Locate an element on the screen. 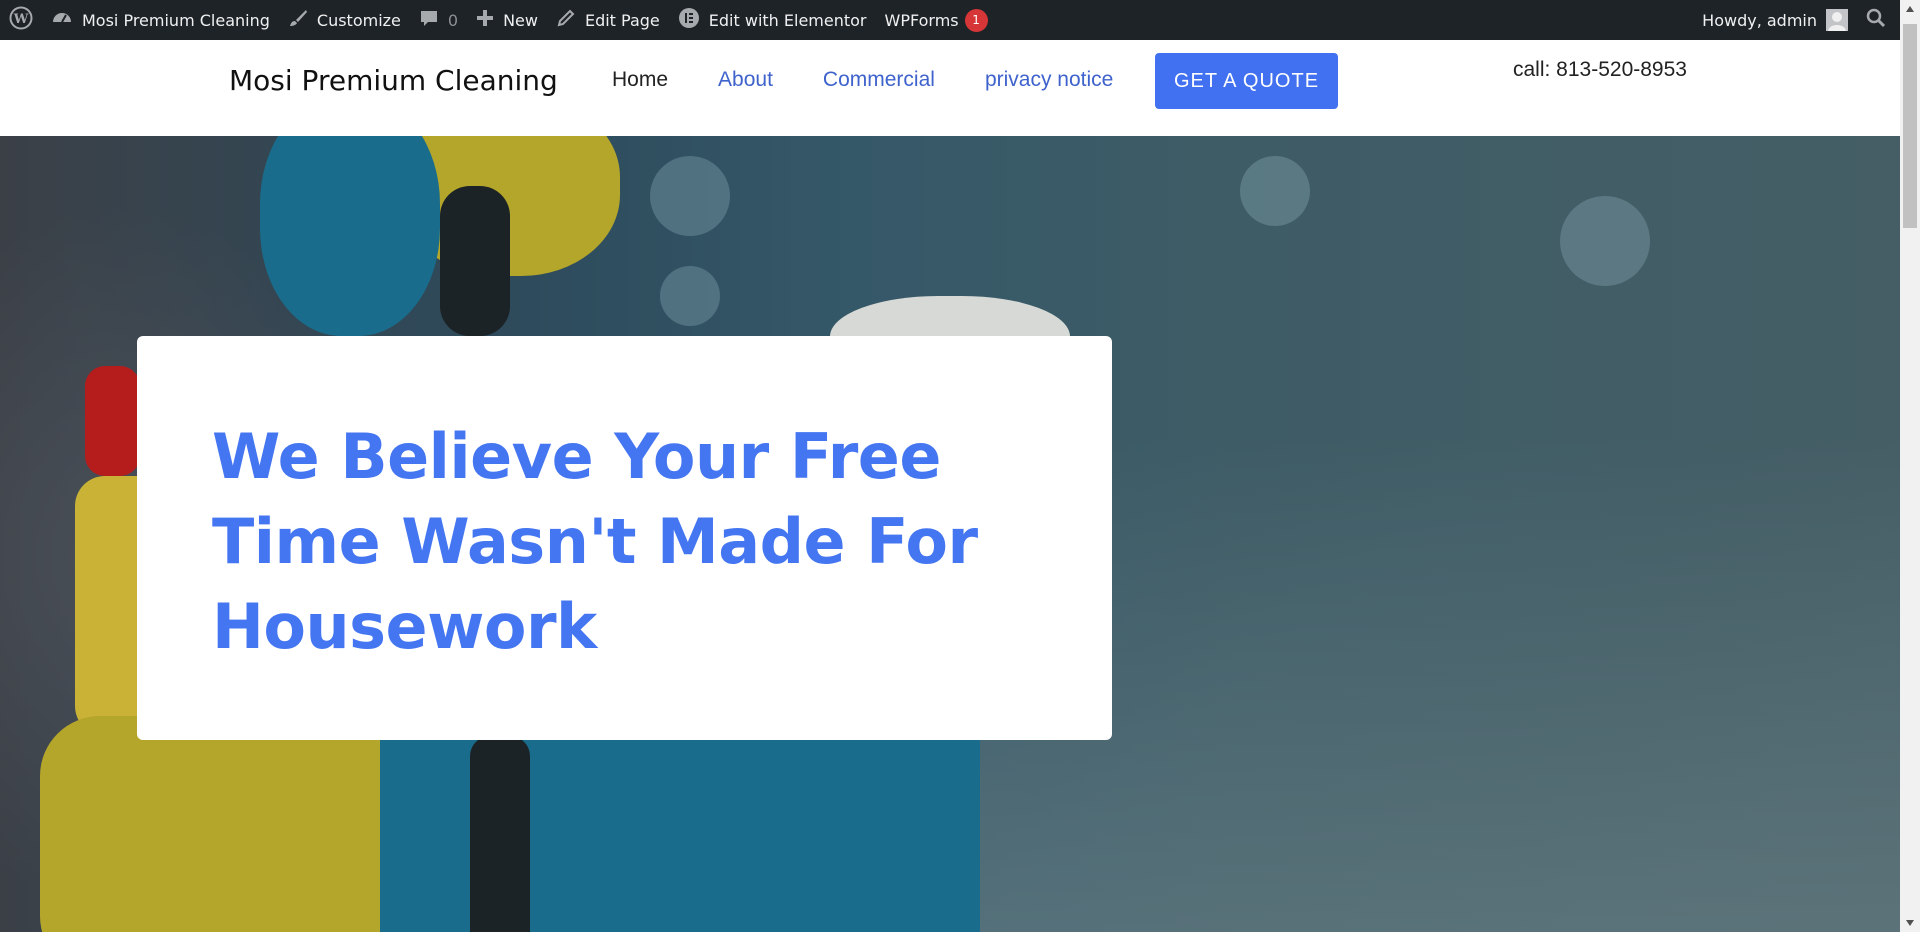  scrollbar-thumb is located at coordinates (1910, 126).